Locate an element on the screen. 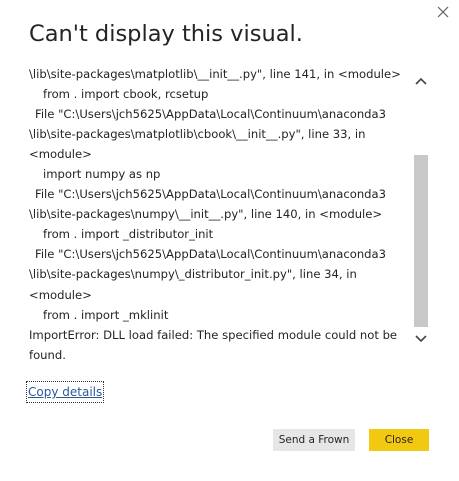 The height and width of the screenshot is (481, 459). dialog-title: Can't display this visual. is located at coordinates (166, 34).